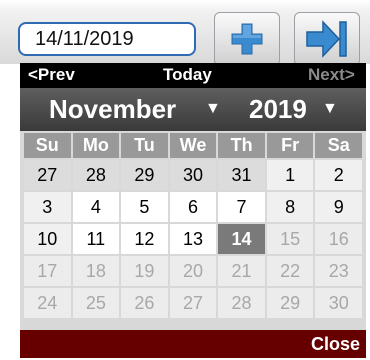  Describe the element at coordinates (107, 39) in the screenshot. I see `date-input` at that location.